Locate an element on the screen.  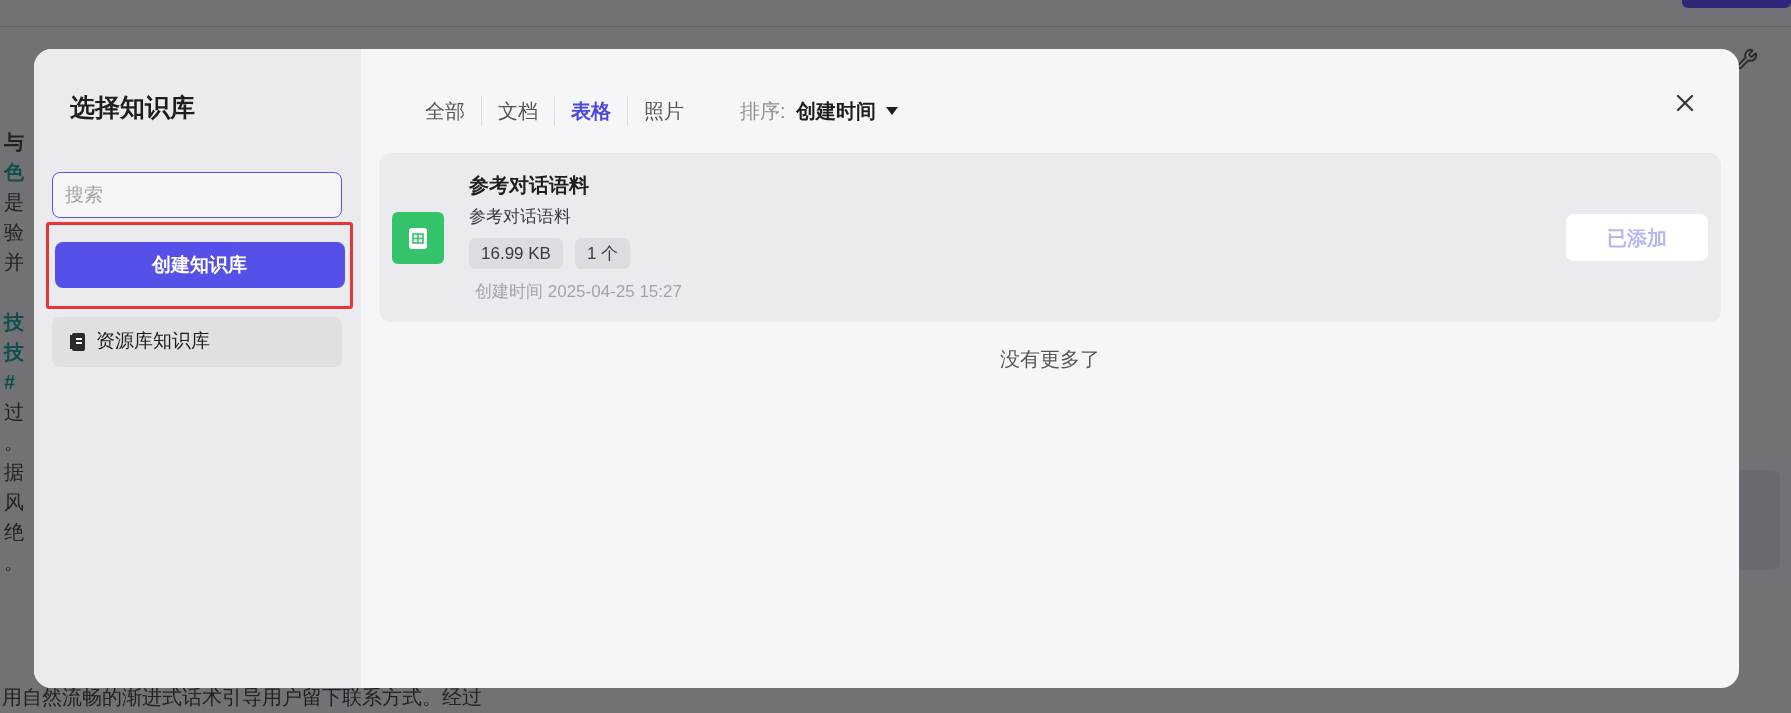
filter-tab: 照片 is located at coordinates (663, 111).